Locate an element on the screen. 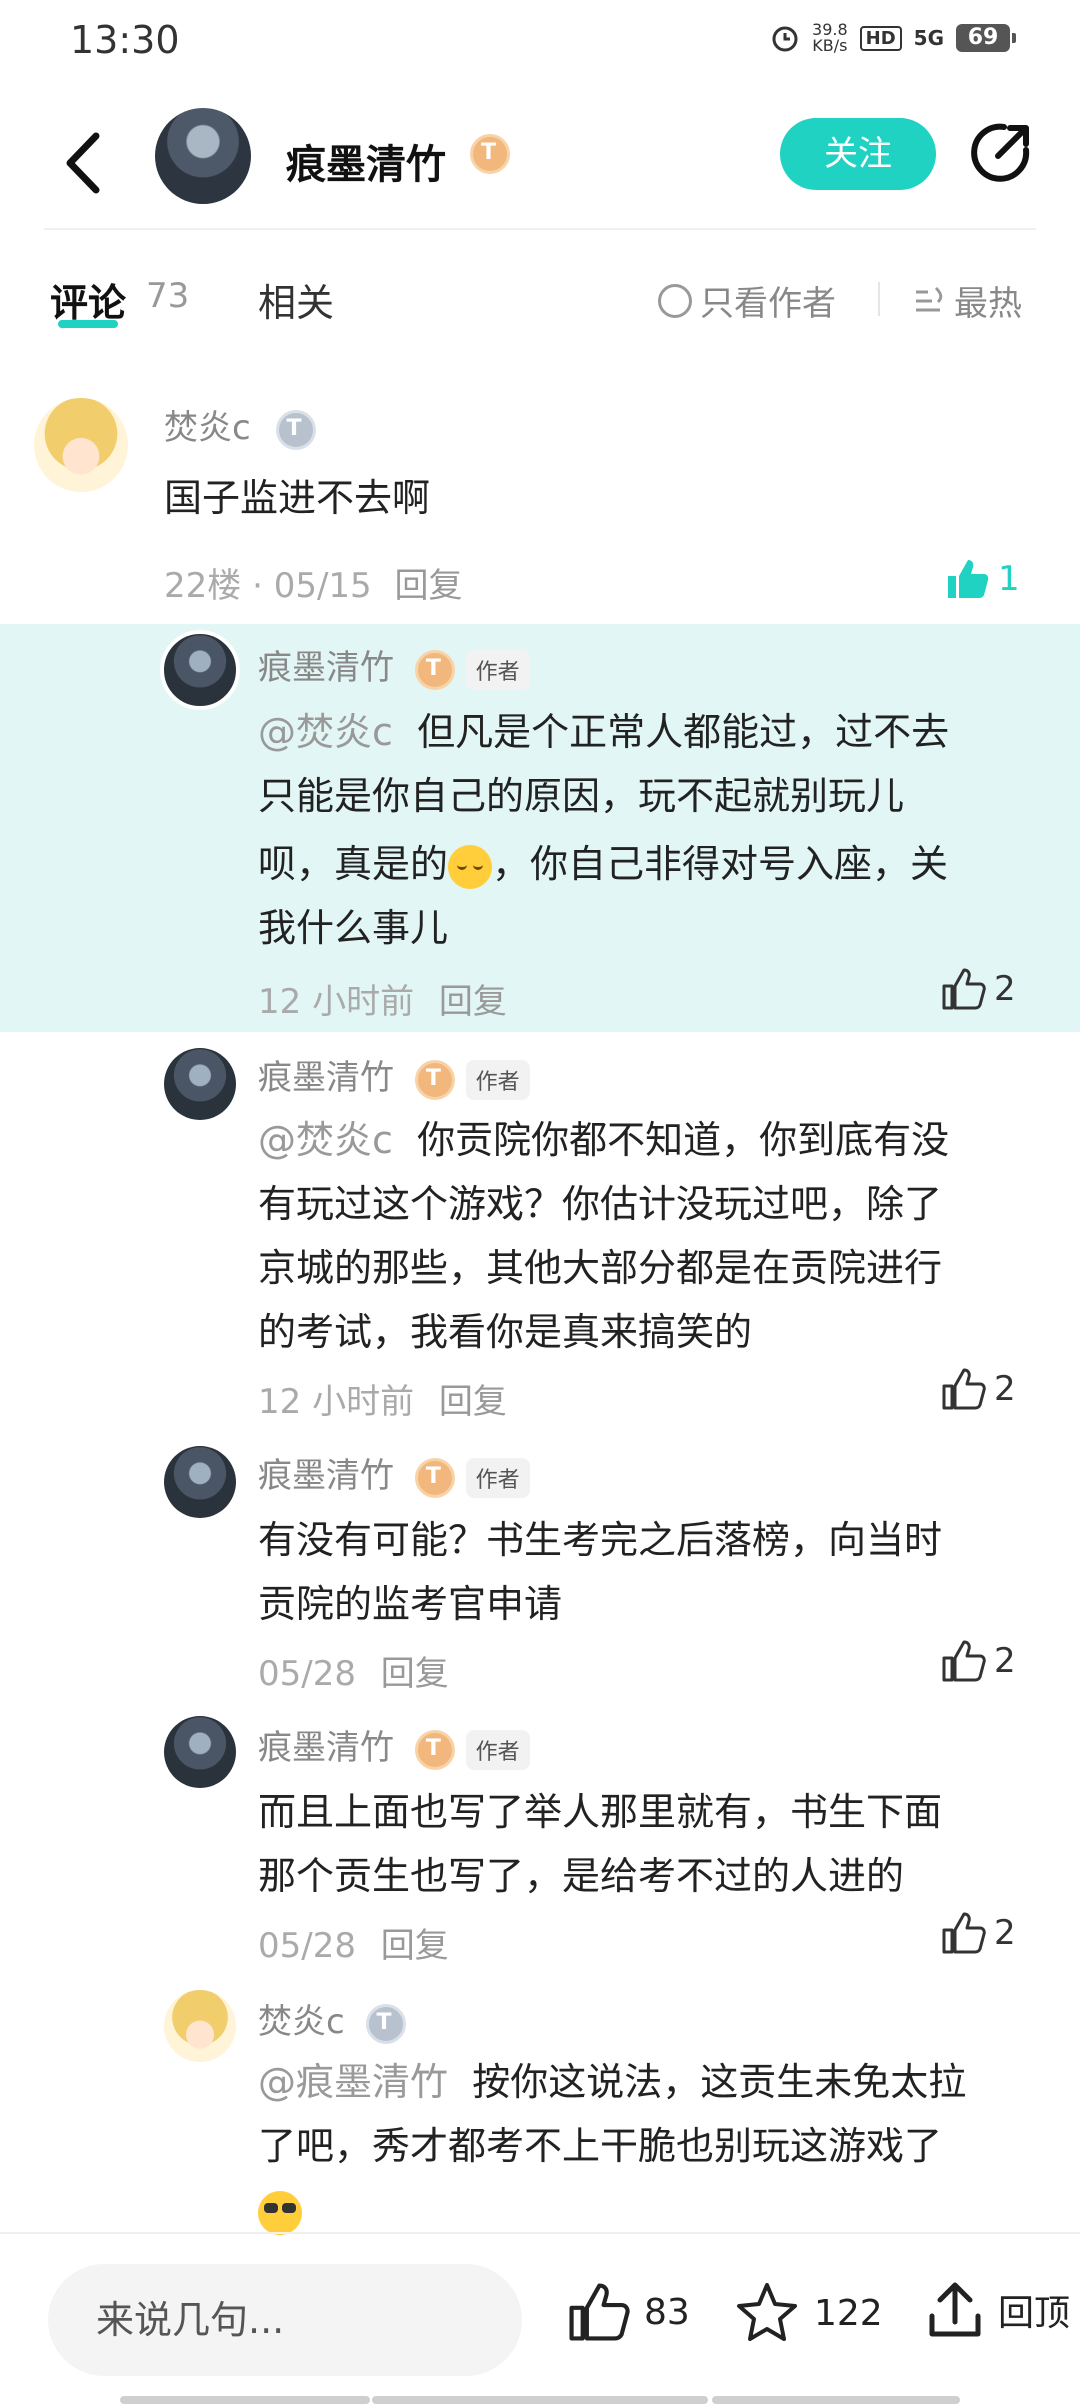 This screenshot has height=2408, width=1080. like-button: 1 is located at coordinates (982, 579).